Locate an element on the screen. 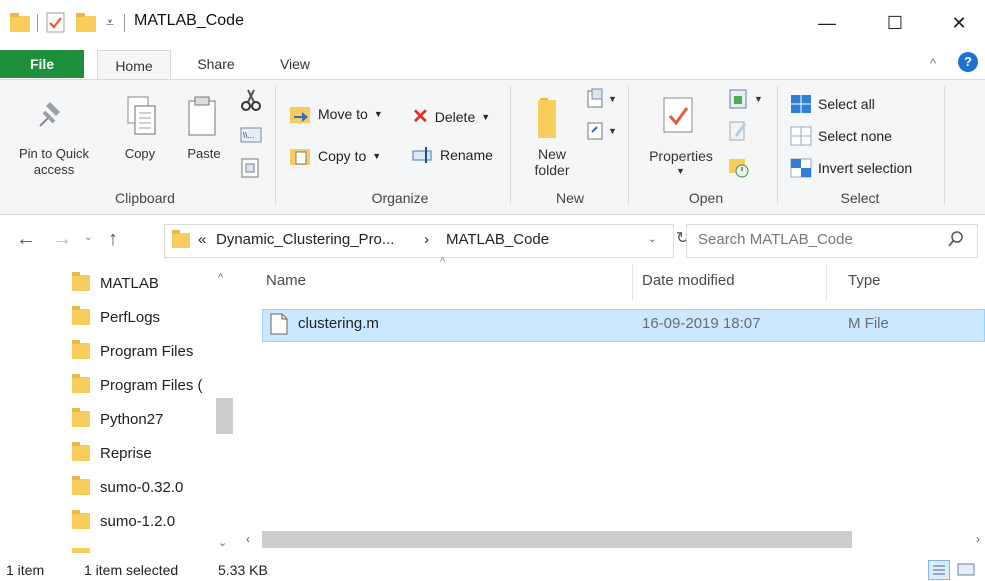 This screenshot has height=581, width=985. new-group-label: New is located at coordinates (569, 198).